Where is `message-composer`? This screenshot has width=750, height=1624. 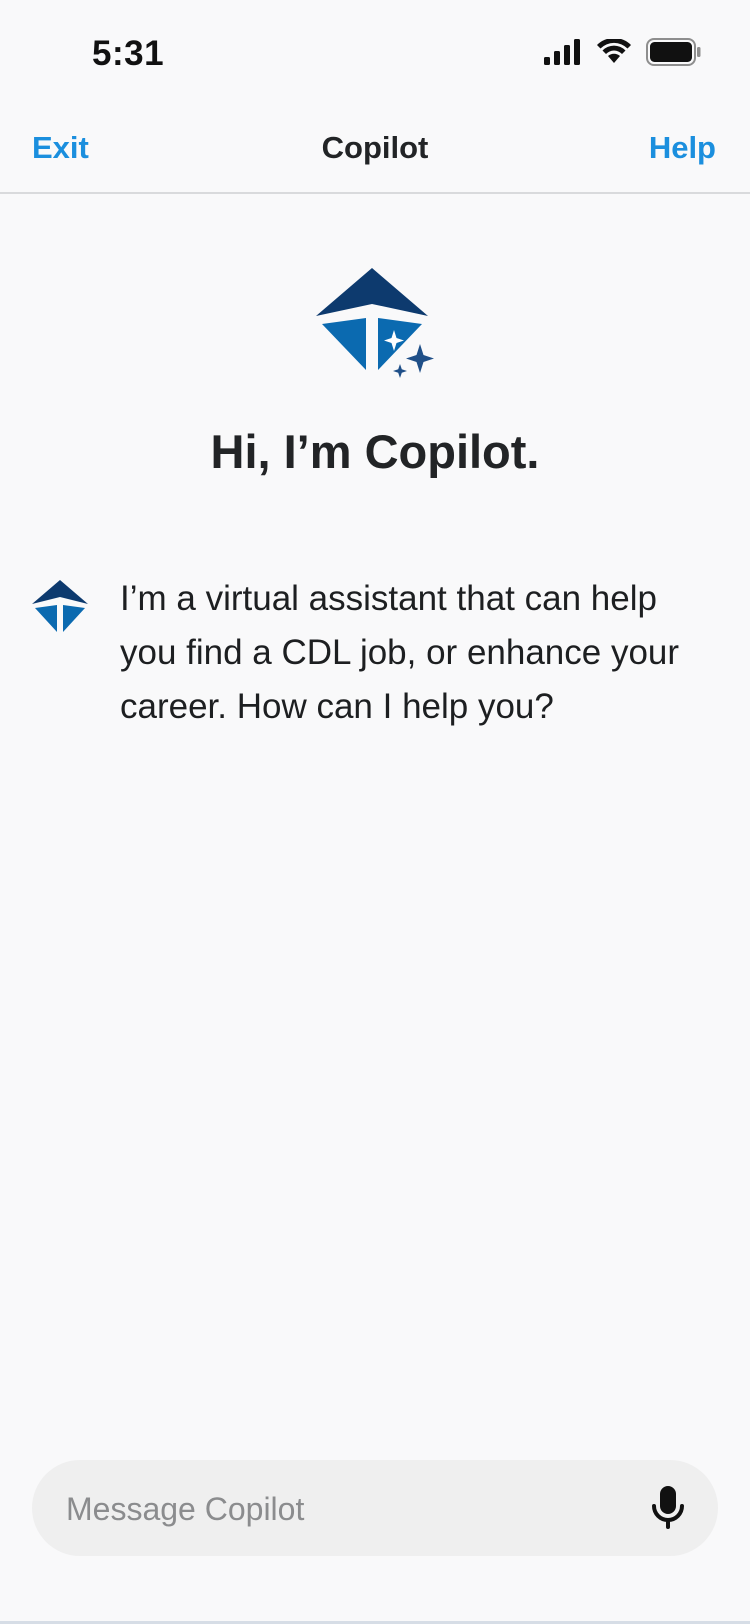
message-composer is located at coordinates (375, 1509).